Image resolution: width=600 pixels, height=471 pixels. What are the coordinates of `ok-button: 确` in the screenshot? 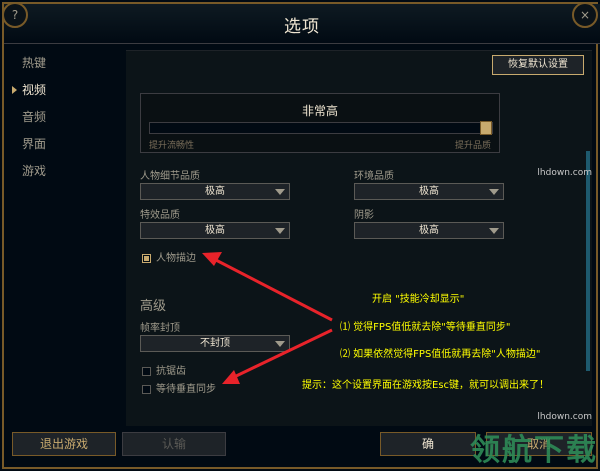 It's located at (428, 444).